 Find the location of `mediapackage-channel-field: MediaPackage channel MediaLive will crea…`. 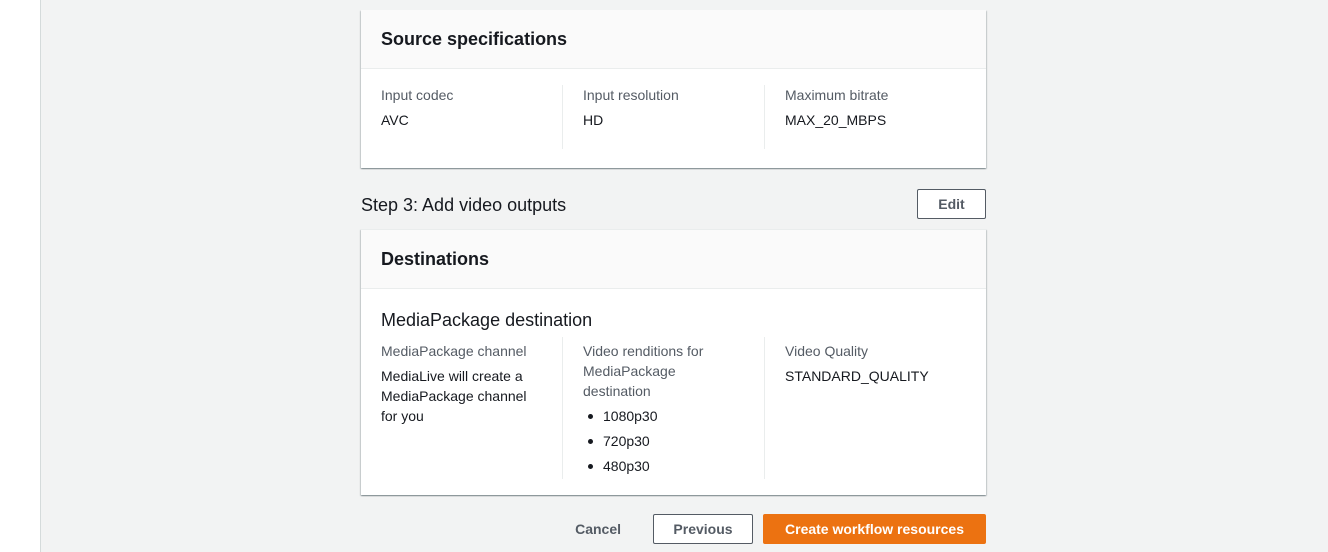

mediapackage-channel-field: MediaPackage channel MediaLive will crea… is located at coordinates (471, 408).